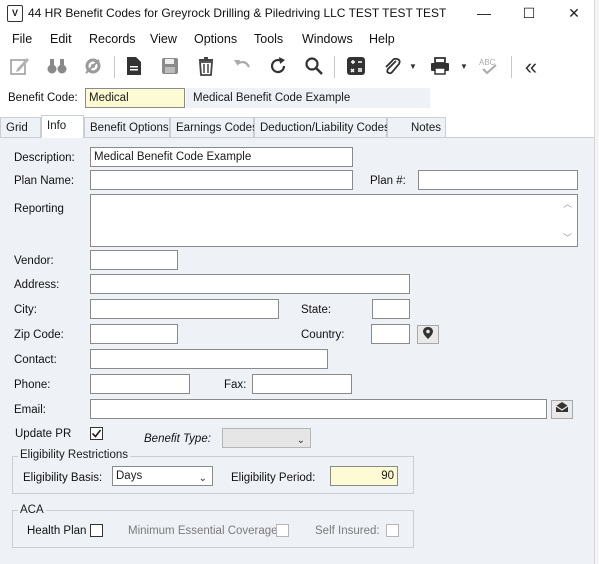  I want to click on tab-notes: Notes, so click(416, 127).